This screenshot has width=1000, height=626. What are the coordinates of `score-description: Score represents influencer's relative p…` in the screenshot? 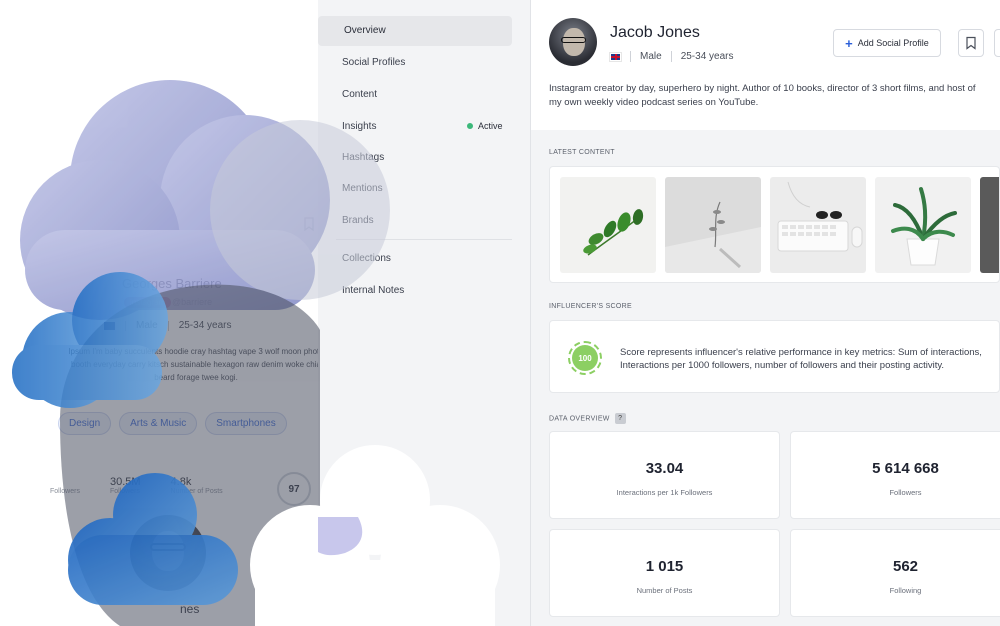 It's located at (801, 359).